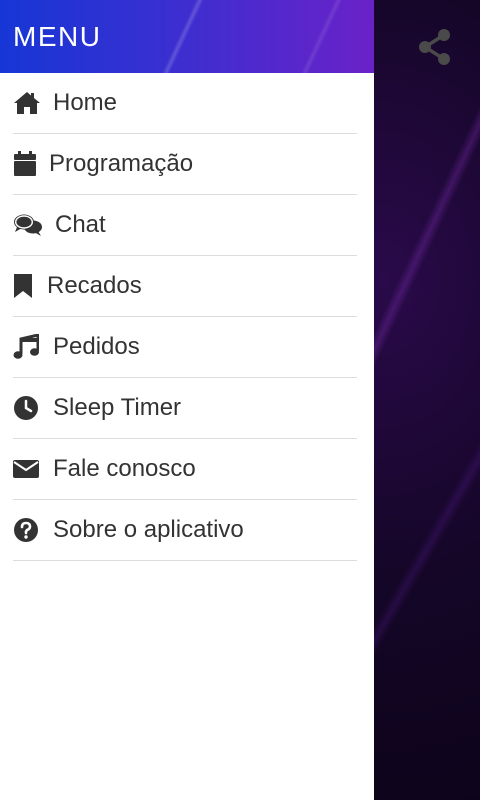 Image resolution: width=480 pixels, height=800 pixels. Describe the element at coordinates (27, 103) in the screenshot. I see `home-icon` at that location.